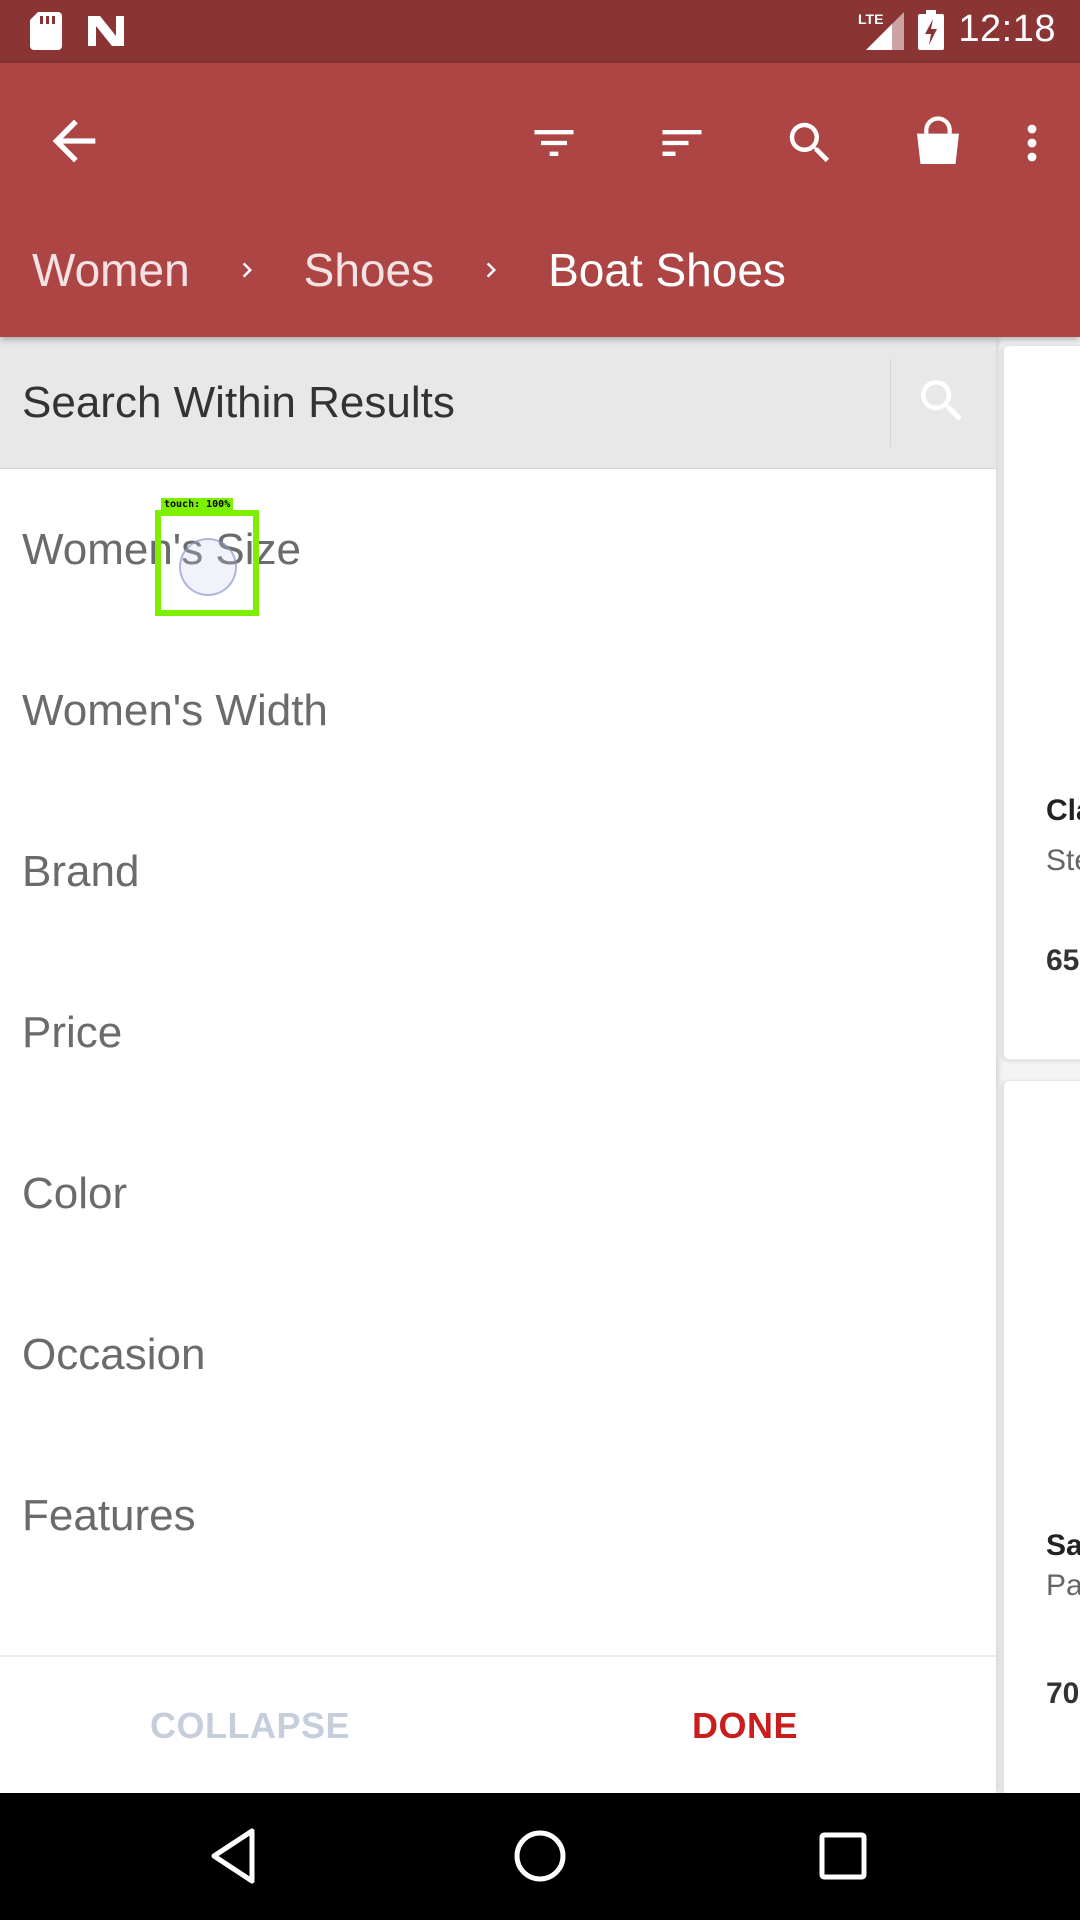 This screenshot has height=1920, width=1080. I want to click on navigation-bar, so click(540, 1856).